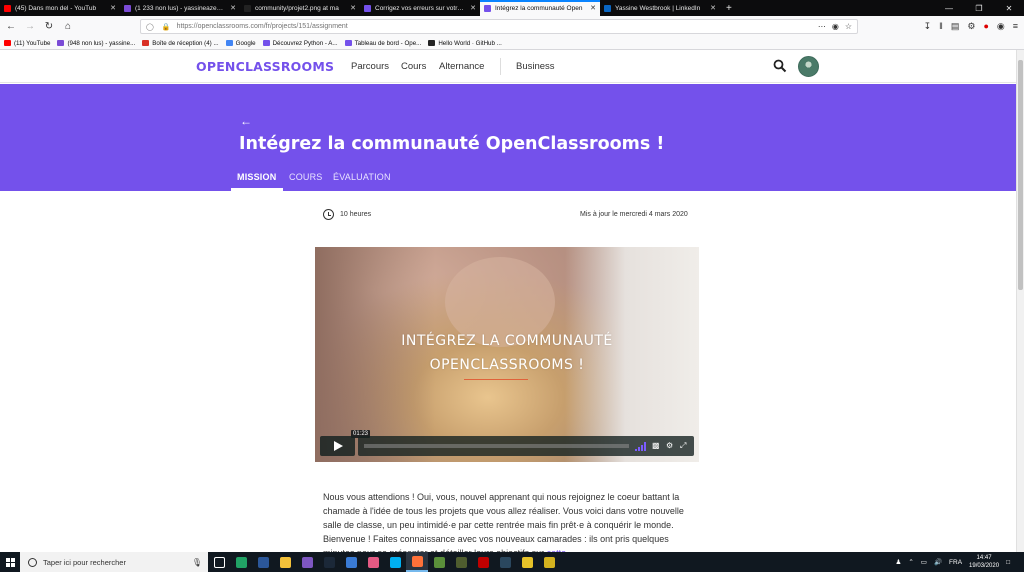  What do you see at coordinates (924, 562) in the screenshot?
I see `network-icon: ▭` at bounding box center [924, 562].